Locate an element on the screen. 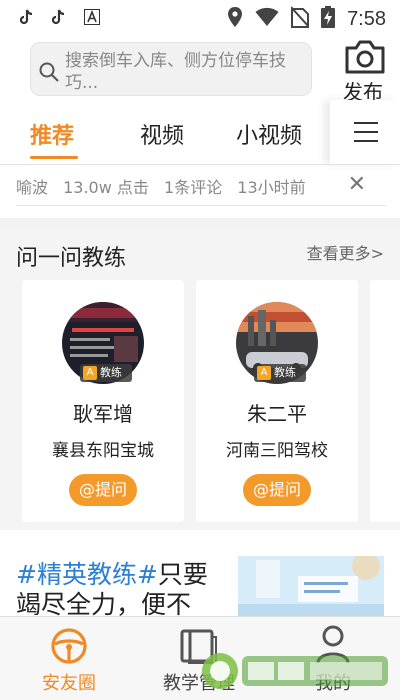 This screenshot has height=700, width=400. search-row: 搜索倒车入库、侧方位停车技巧... 发布 is located at coordinates (200, 70).